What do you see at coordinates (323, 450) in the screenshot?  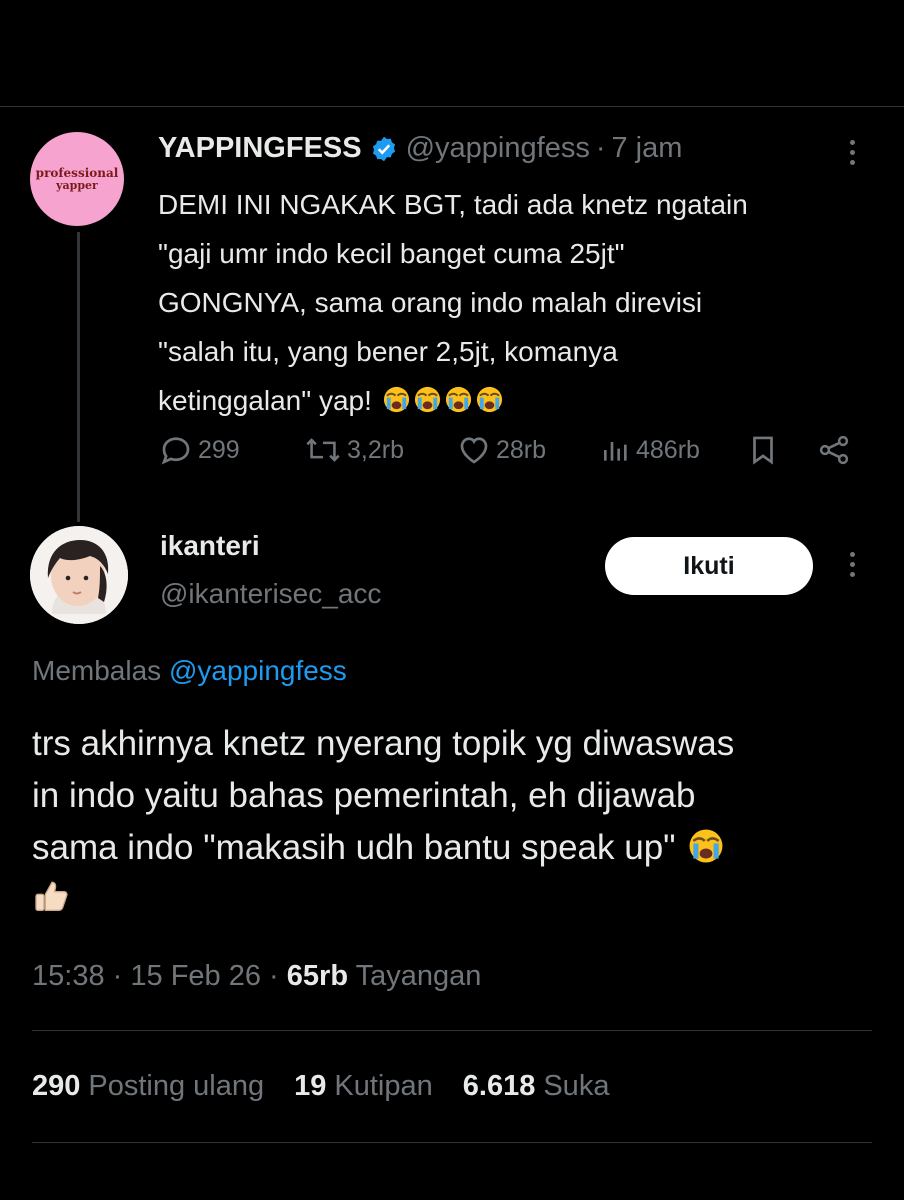 I see `repost-icon` at bounding box center [323, 450].